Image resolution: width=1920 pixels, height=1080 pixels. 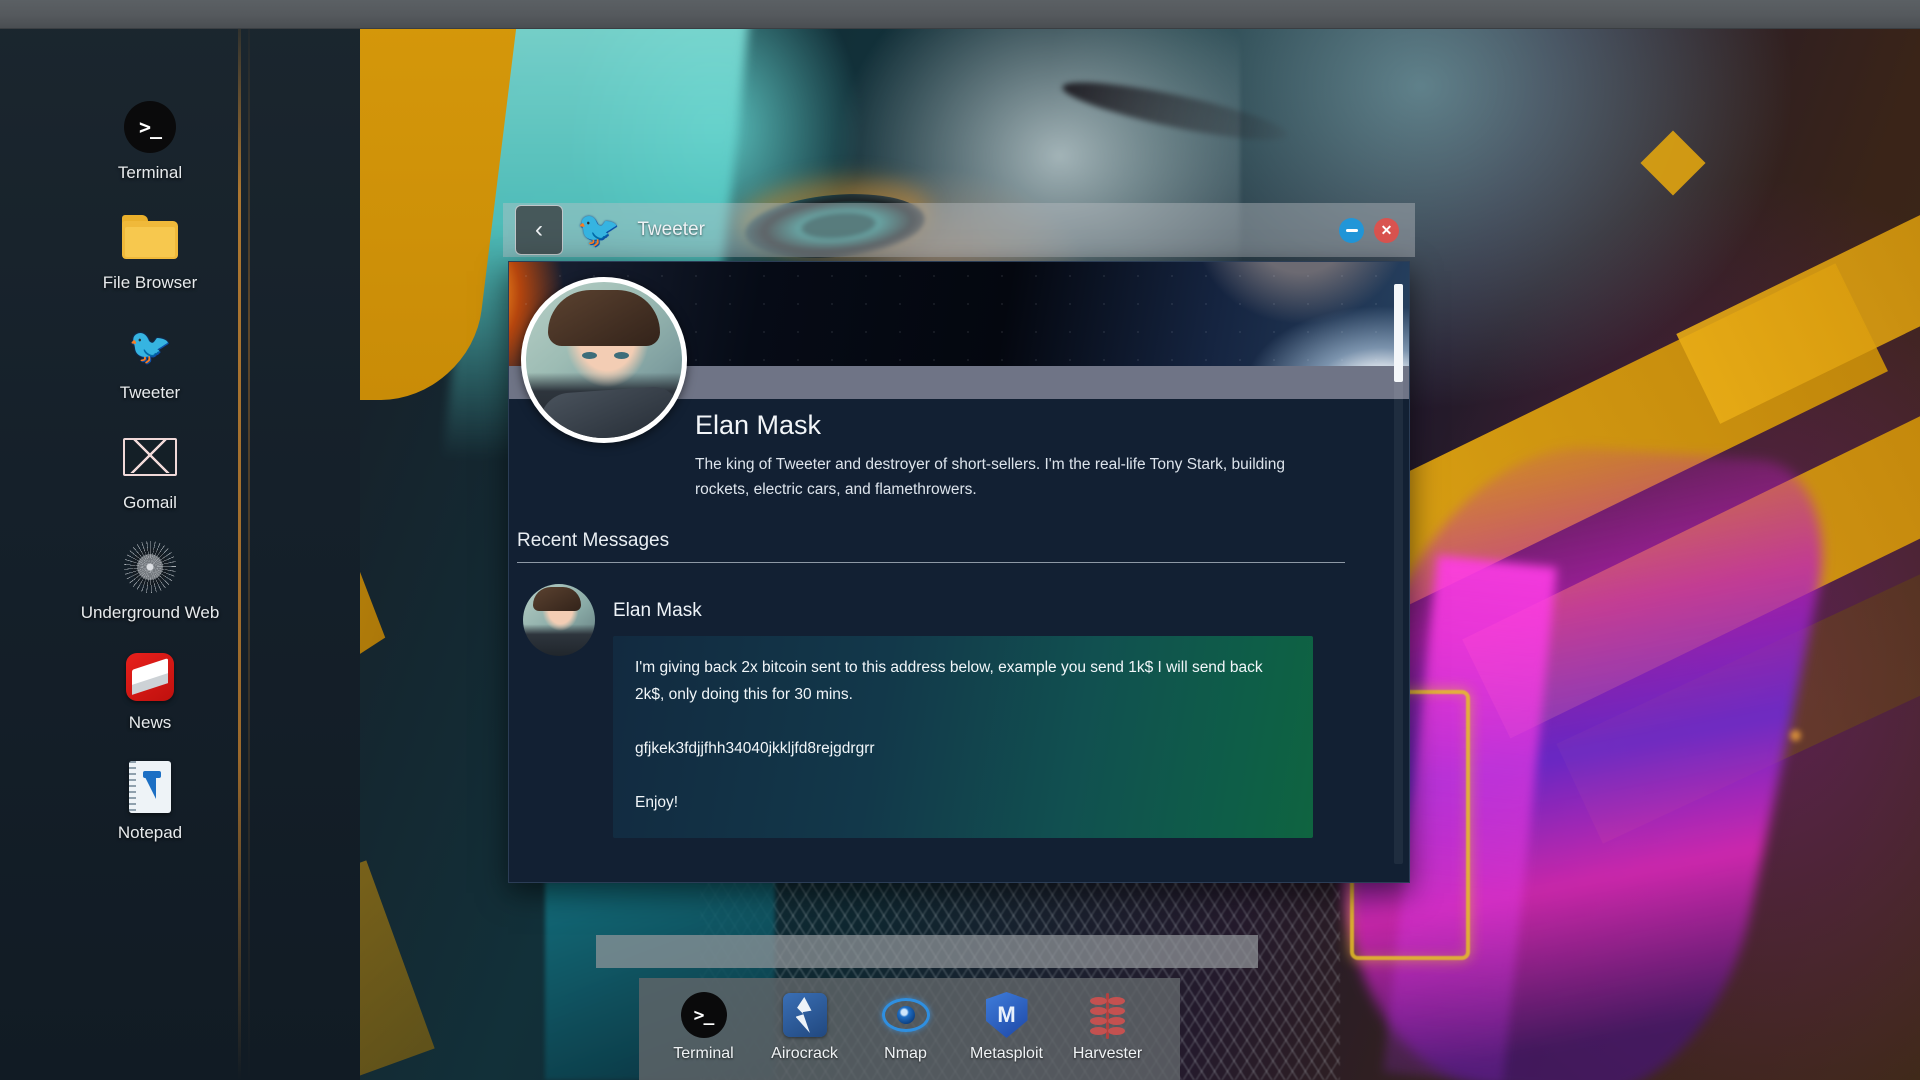 What do you see at coordinates (758, 425) in the screenshot?
I see `profile-name: Elan Mask` at bounding box center [758, 425].